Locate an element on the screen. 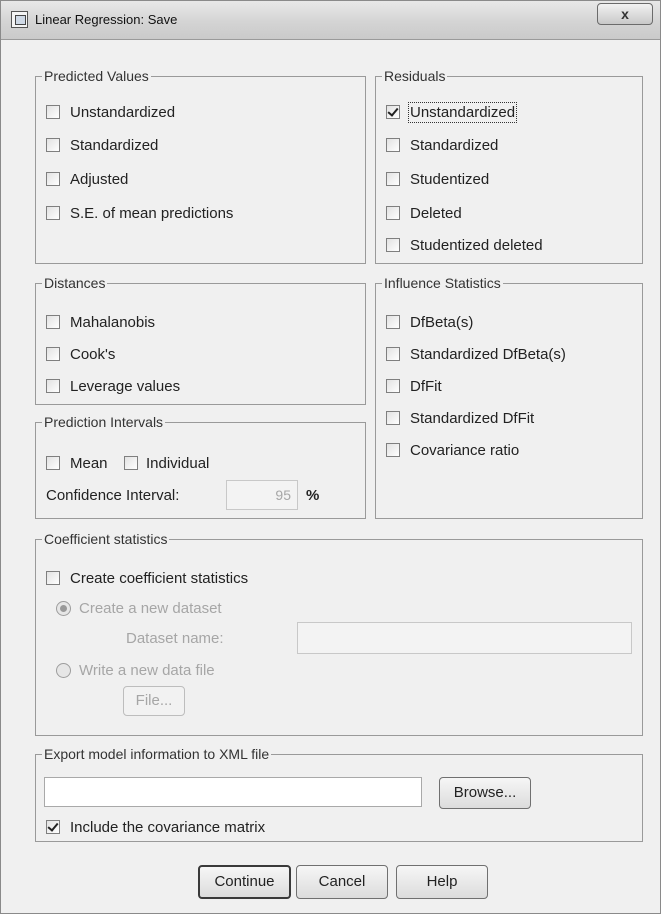 This screenshot has height=914, width=661. checkbox-label: Covariance ratio is located at coordinates (465, 450).